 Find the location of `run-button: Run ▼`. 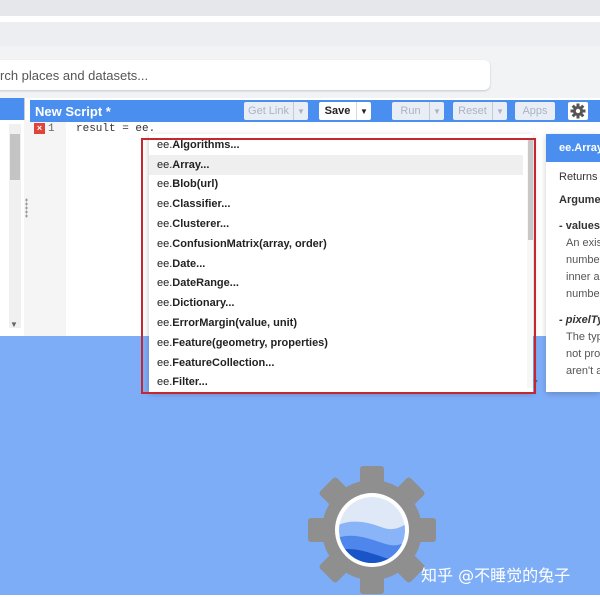

run-button: Run ▼ is located at coordinates (418, 111).